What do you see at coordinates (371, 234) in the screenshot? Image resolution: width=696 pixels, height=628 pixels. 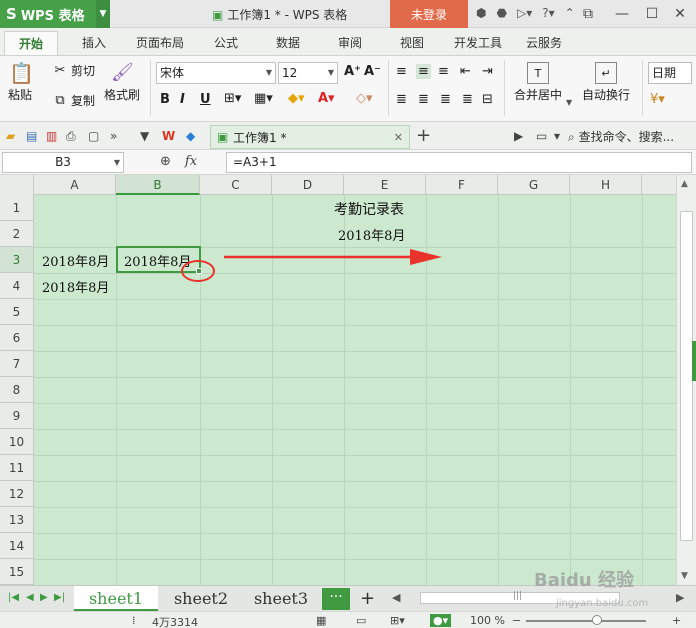 I see `cell-month: 2018年8月` at bounding box center [371, 234].